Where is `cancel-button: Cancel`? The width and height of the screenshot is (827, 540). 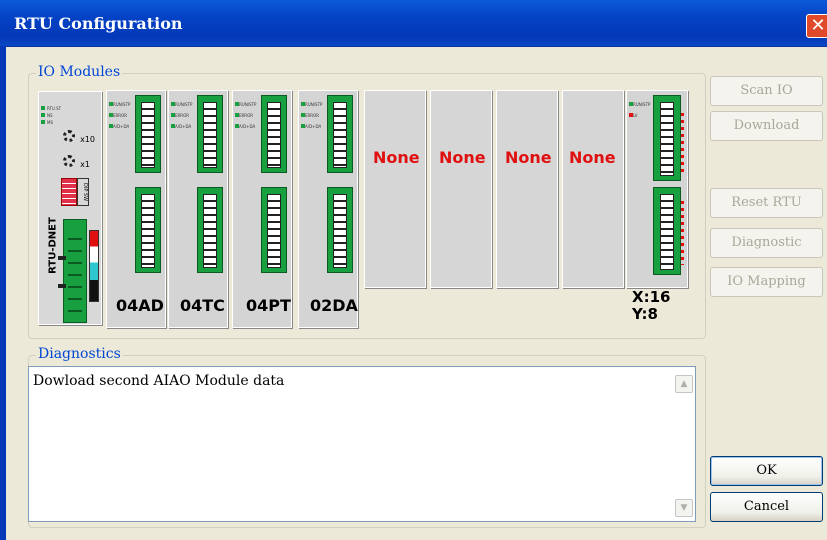 cancel-button: Cancel is located at coordinates (766, 507).